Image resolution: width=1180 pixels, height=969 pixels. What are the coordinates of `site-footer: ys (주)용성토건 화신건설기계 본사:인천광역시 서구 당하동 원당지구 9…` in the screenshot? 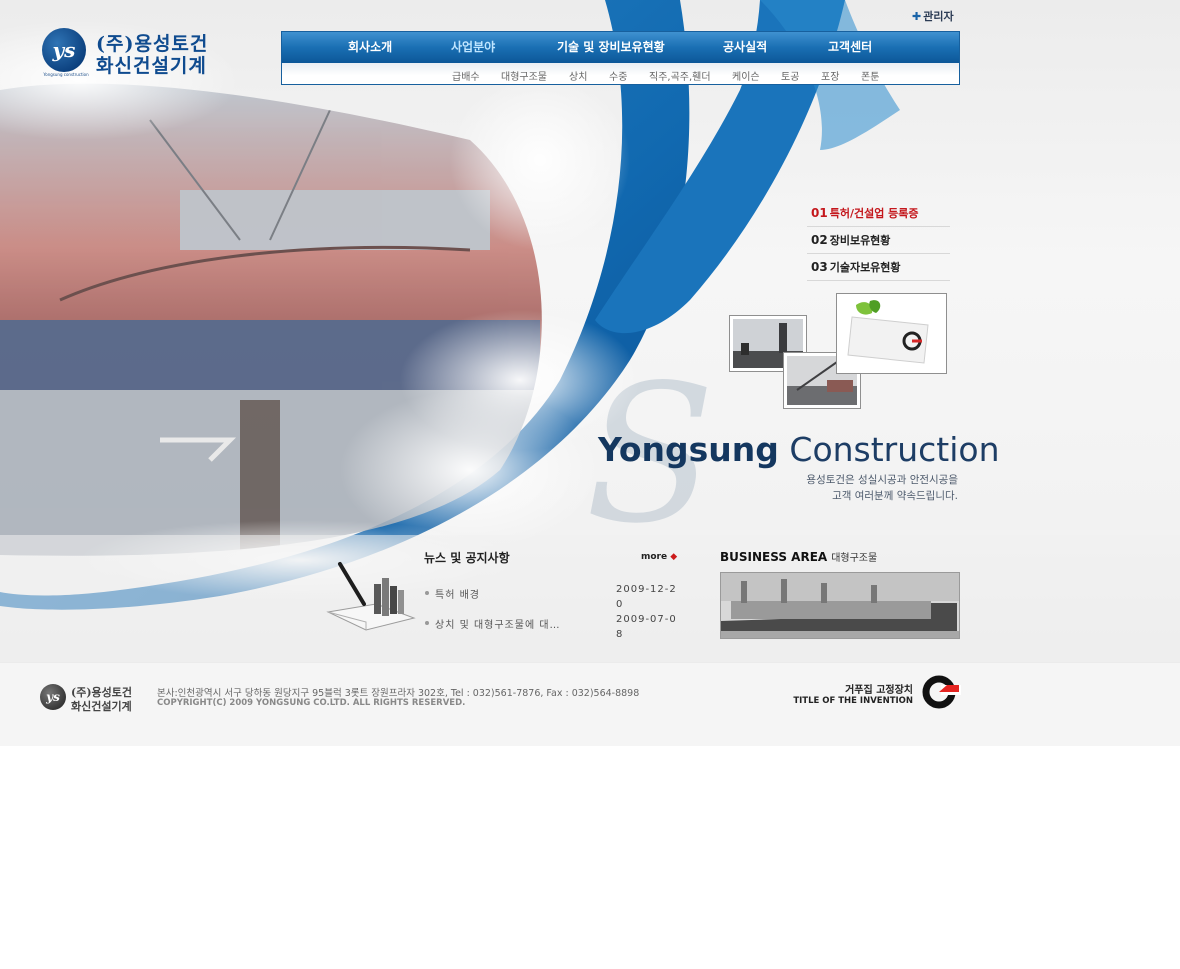 It's located at (590, 704).